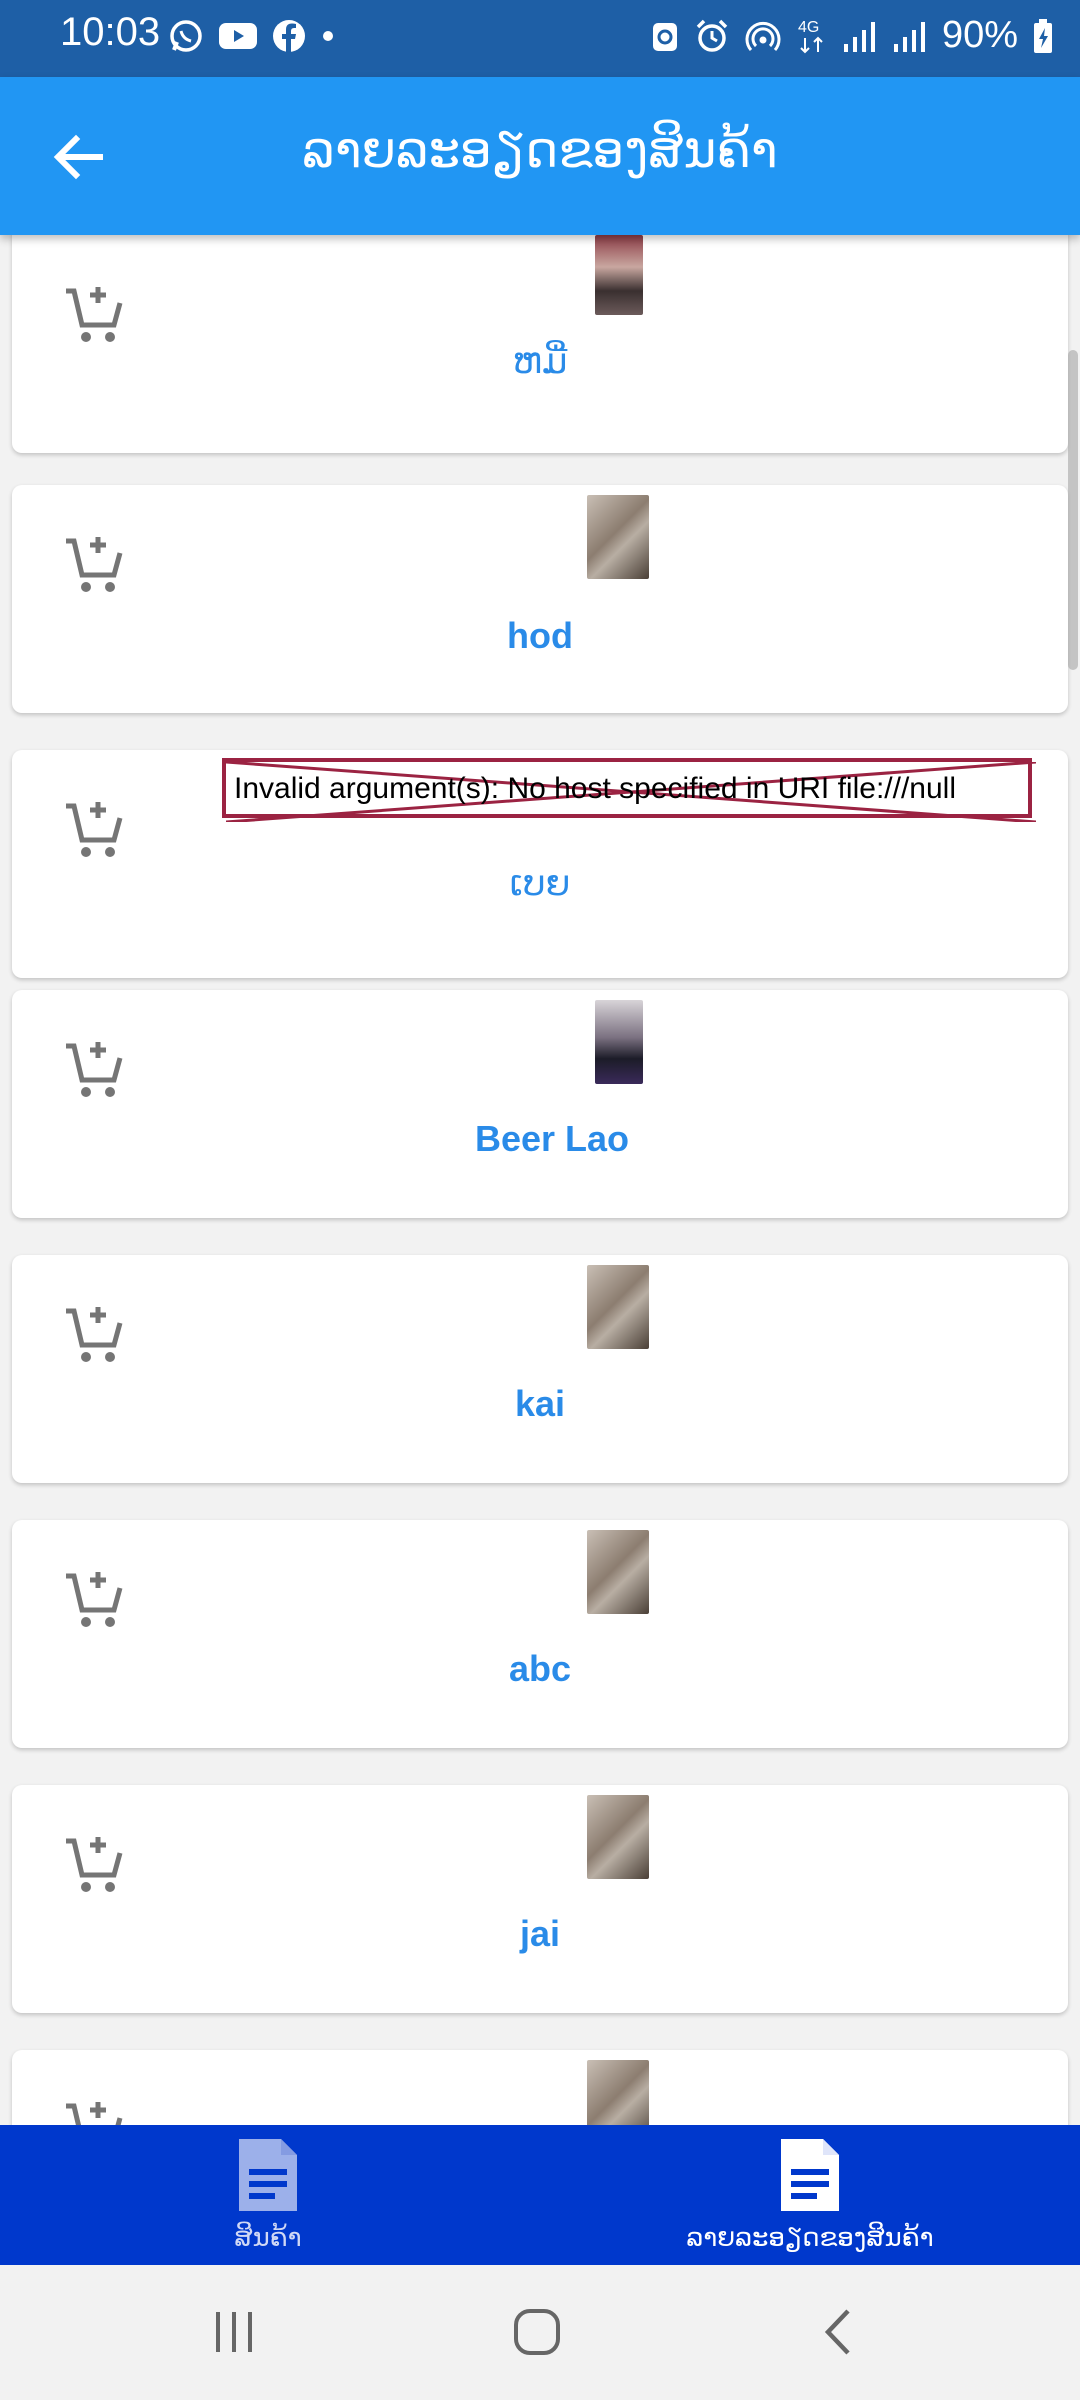 This screenshot has width=1080, height=2400. Describe the element at coordinates (808, 27) in the screenshot. I see `svg-text: 4G` at that location.